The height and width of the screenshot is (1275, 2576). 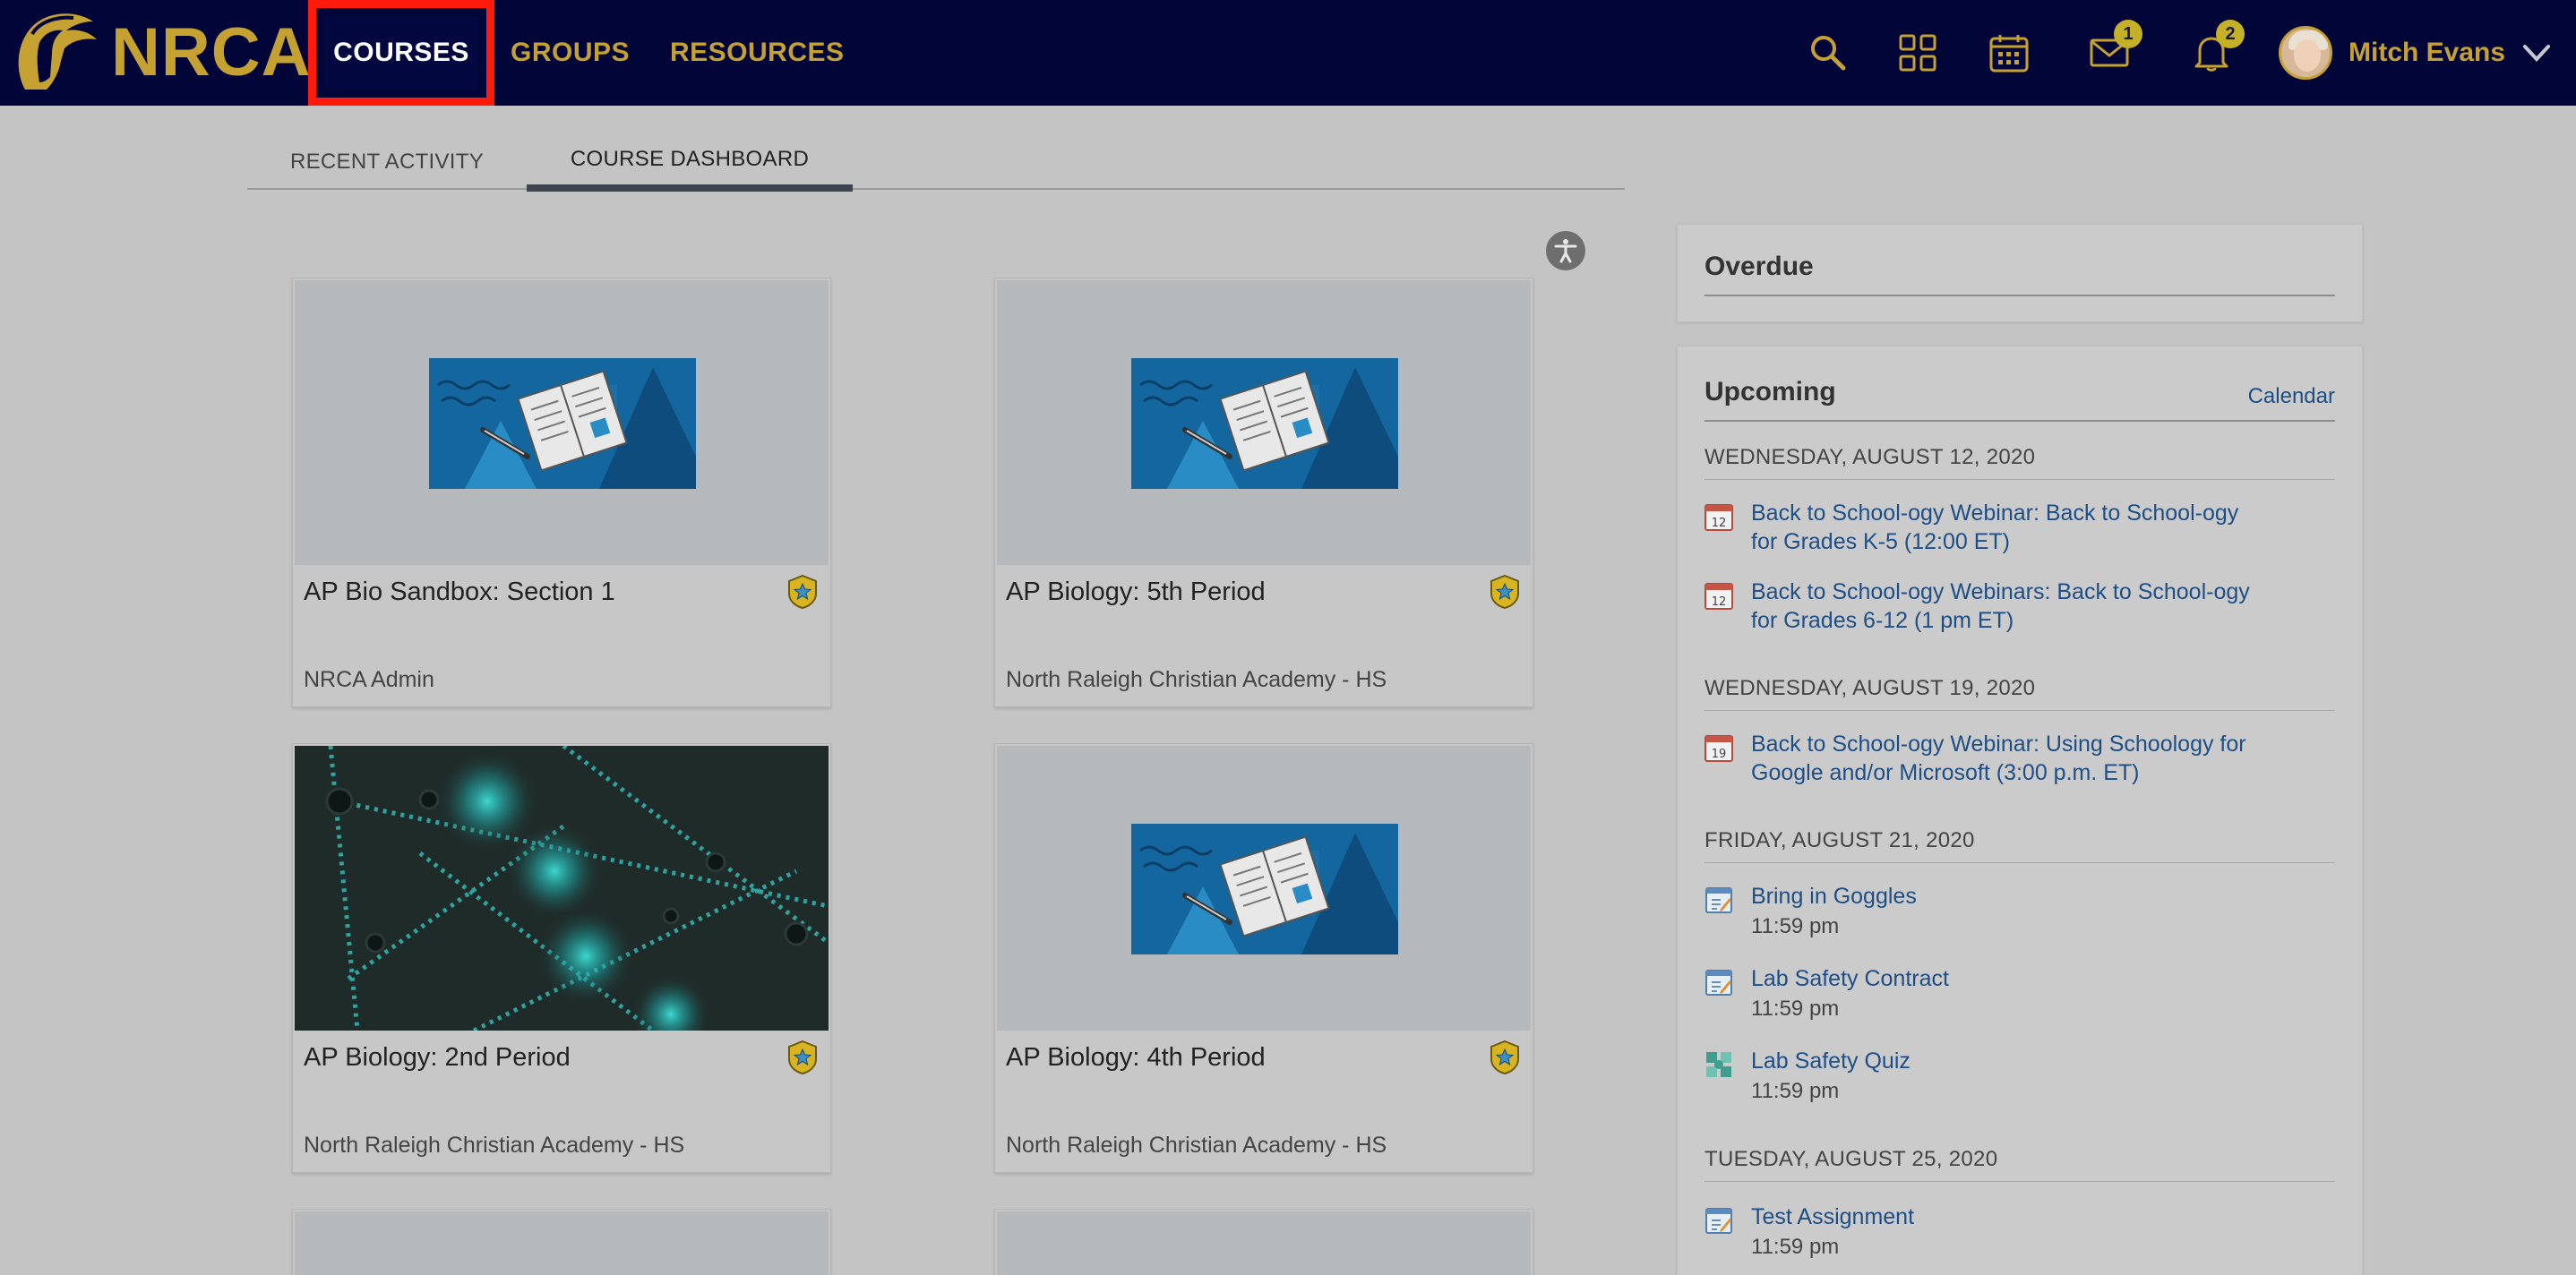 I want to click on search-icon, so click(x=1828, y=53).